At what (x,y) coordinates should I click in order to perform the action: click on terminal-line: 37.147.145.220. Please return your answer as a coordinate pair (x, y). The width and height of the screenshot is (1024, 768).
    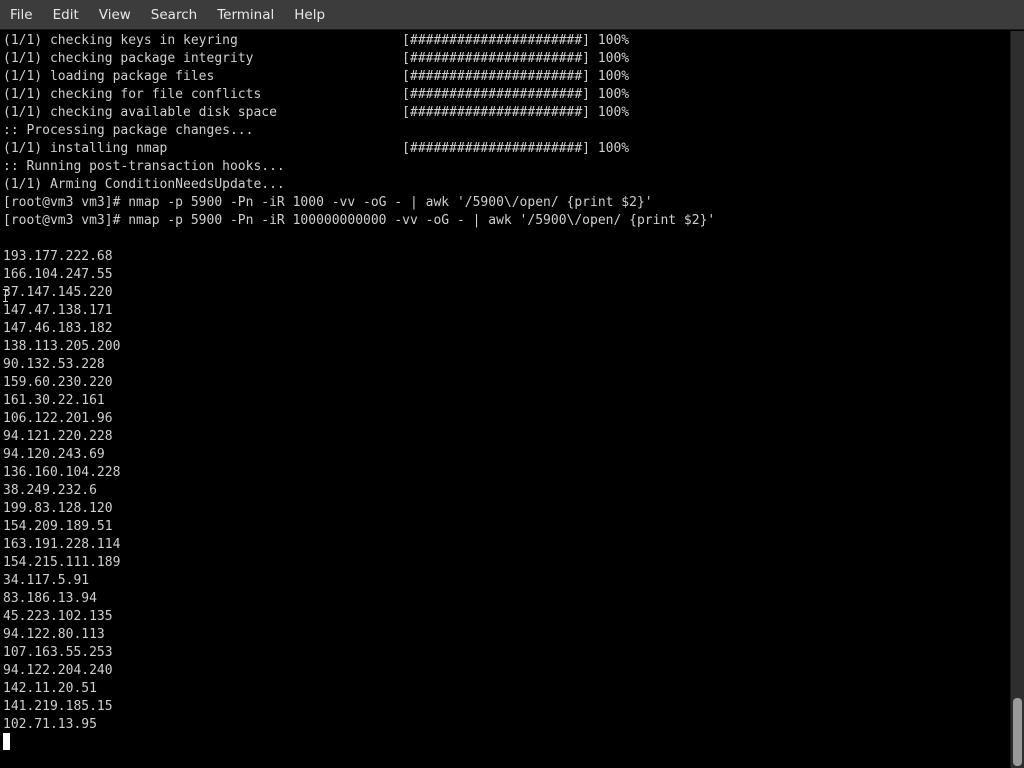
    Looking at the image, I should click on (58, 292).